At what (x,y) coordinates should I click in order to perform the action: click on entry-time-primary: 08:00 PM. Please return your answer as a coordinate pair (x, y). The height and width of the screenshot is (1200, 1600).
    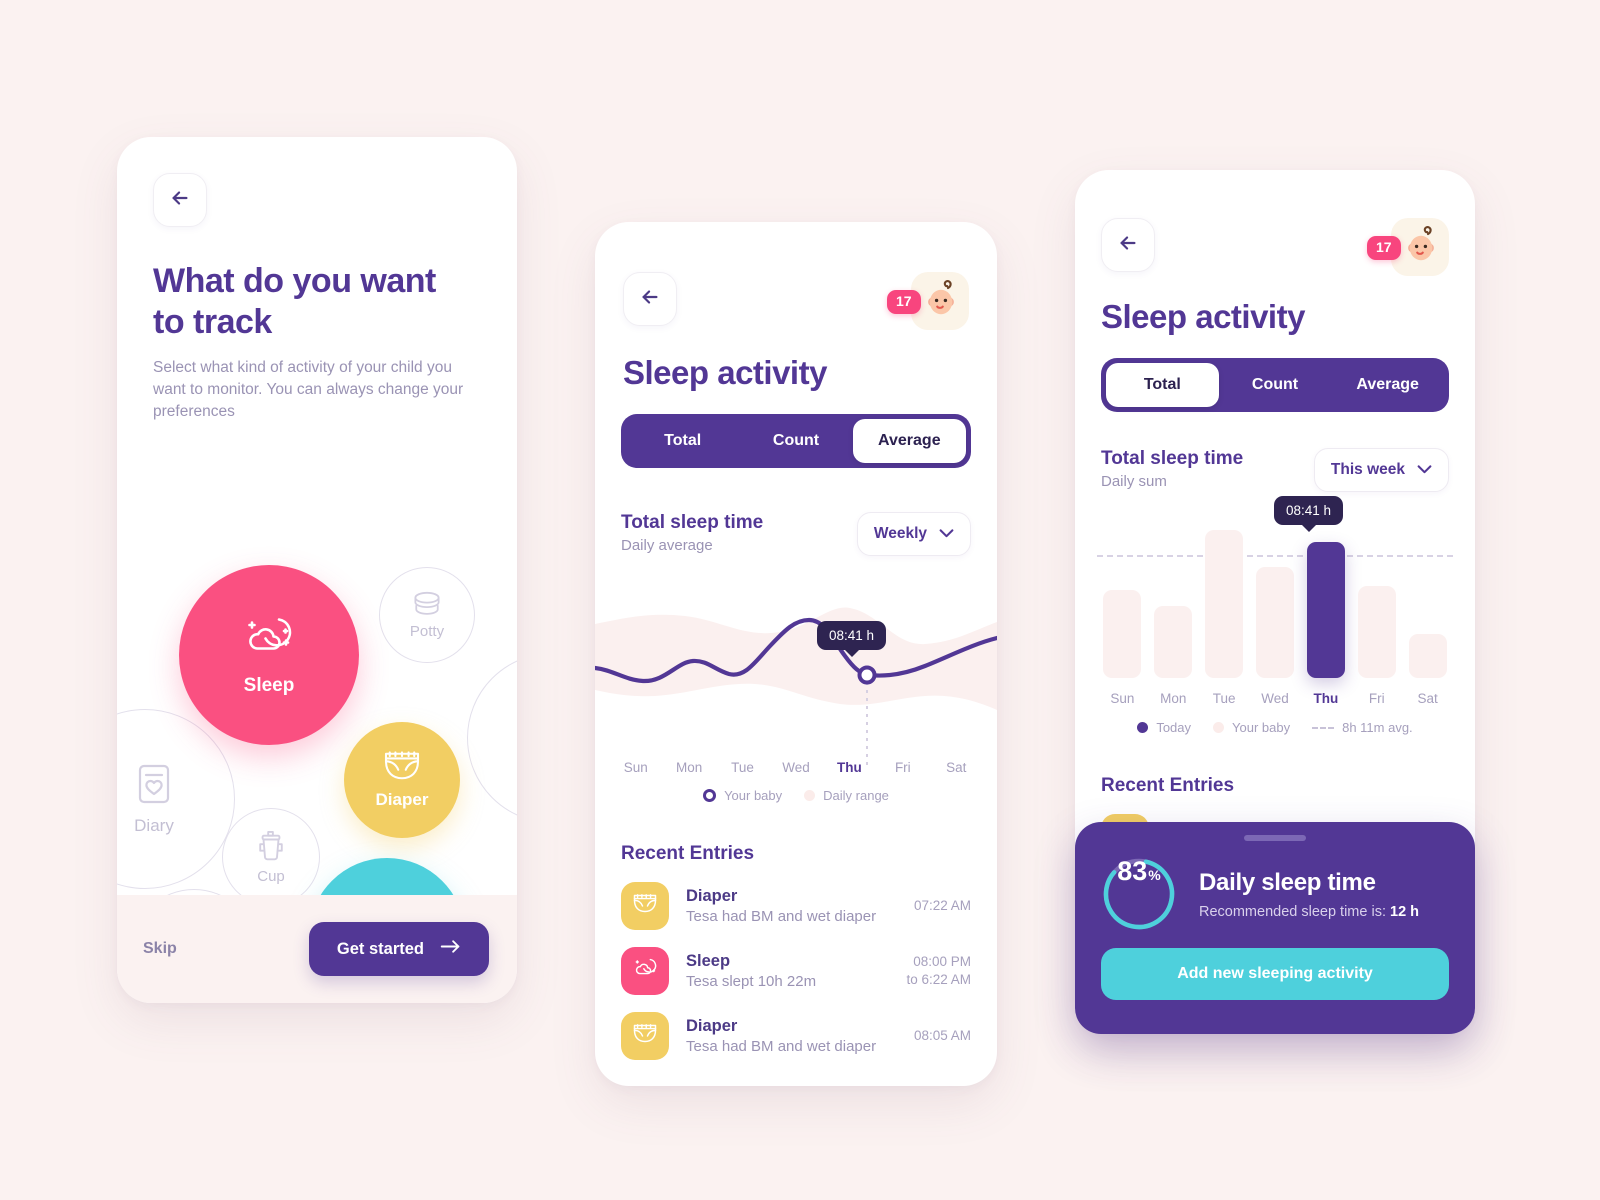
    Looking at the image, I should click on (942, 961).